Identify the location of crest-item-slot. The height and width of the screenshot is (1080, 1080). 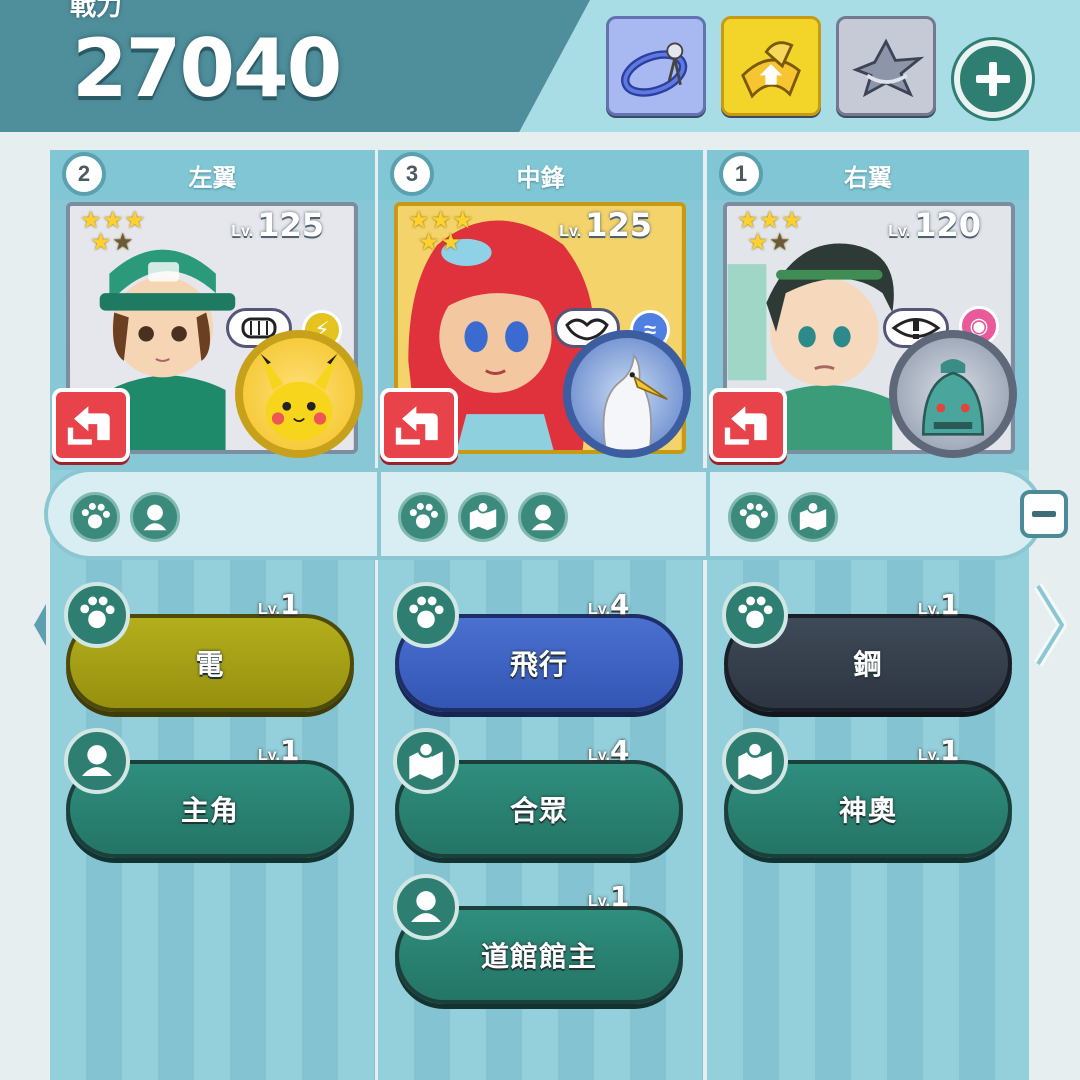
(886, 66).